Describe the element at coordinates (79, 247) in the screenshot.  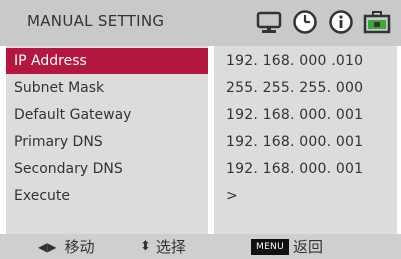
I see `move-label: 移动` at that location.